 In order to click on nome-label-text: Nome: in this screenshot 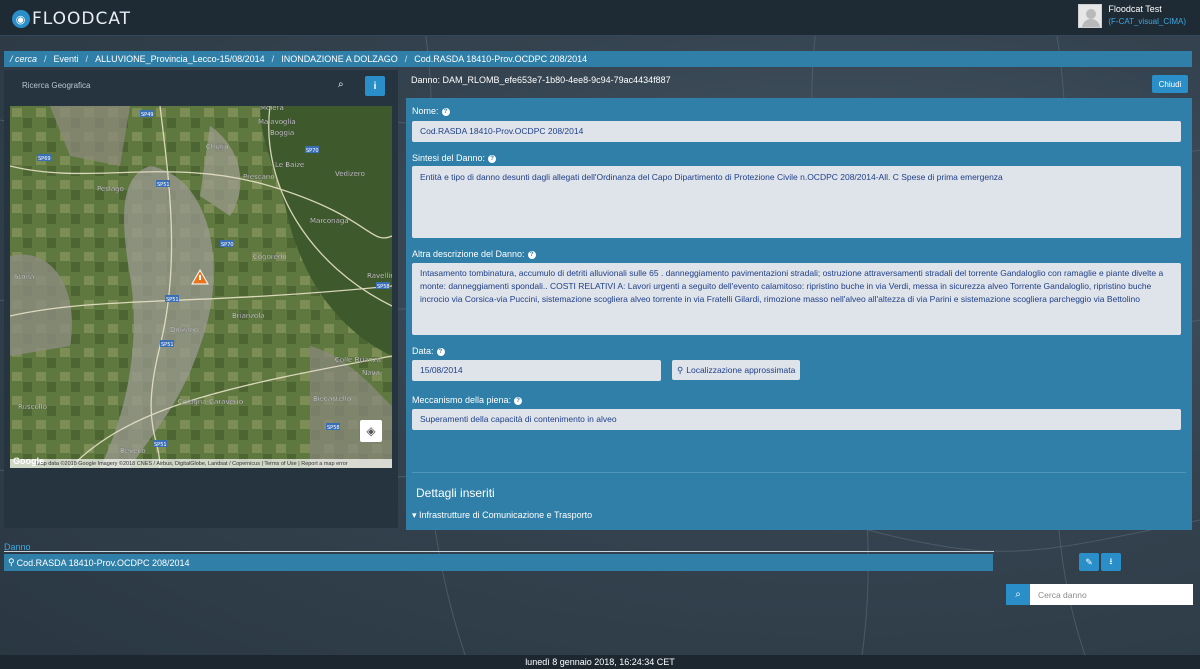, I will do `click(425, 111)`.